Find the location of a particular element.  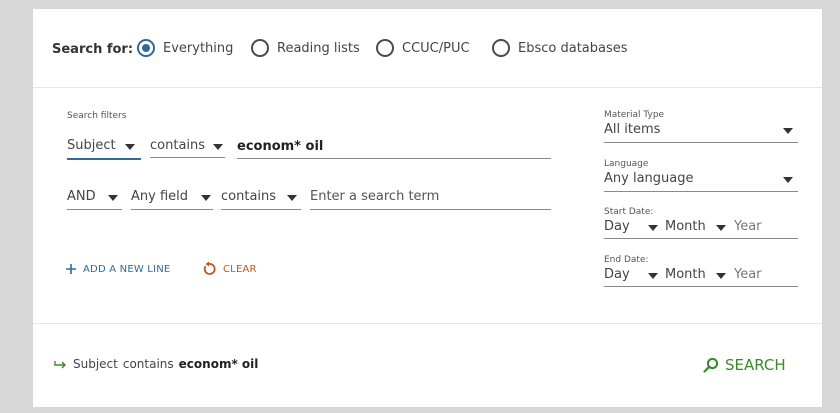

line1-field-underline is located at coordinates (104, 159).